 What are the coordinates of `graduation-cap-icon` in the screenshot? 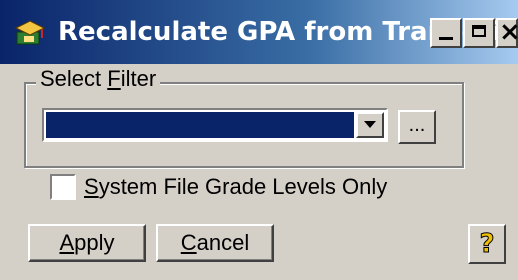 It's located at (30, 32).